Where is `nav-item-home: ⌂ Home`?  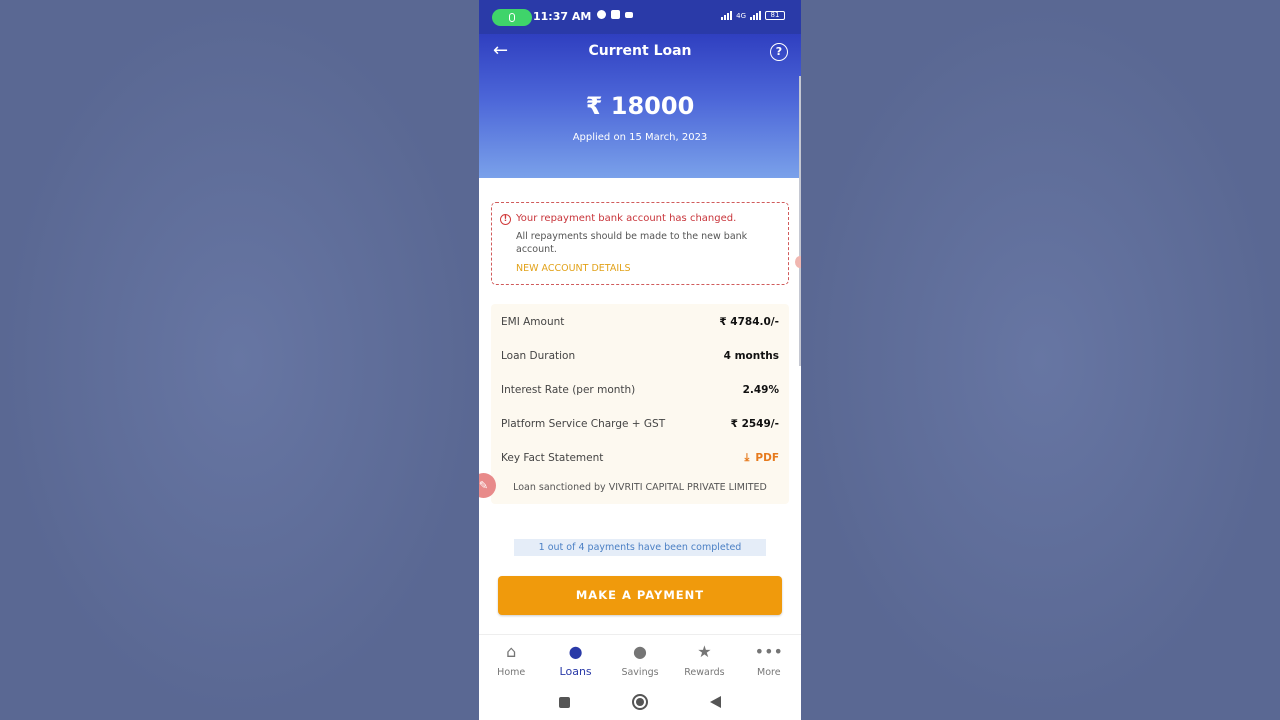 nav-item-home: ⌂ Home is located at coordinates (511, 659).